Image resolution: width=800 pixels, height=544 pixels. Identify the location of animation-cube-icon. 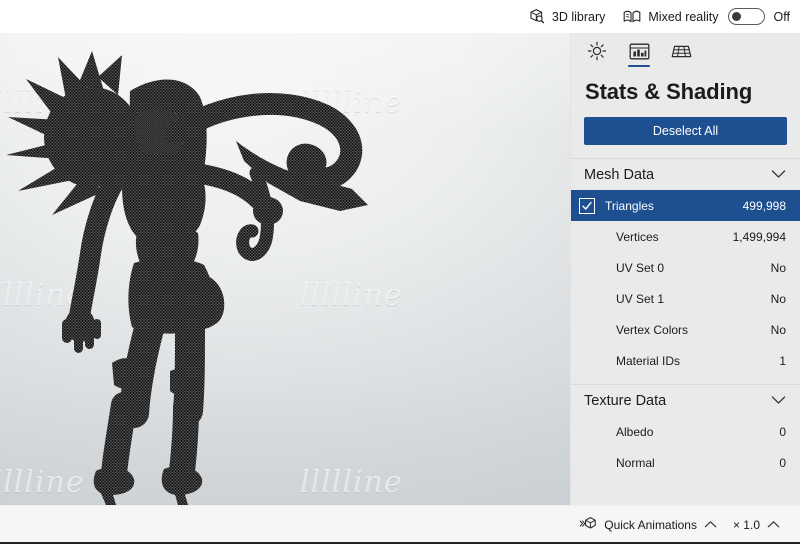
(588, 525).